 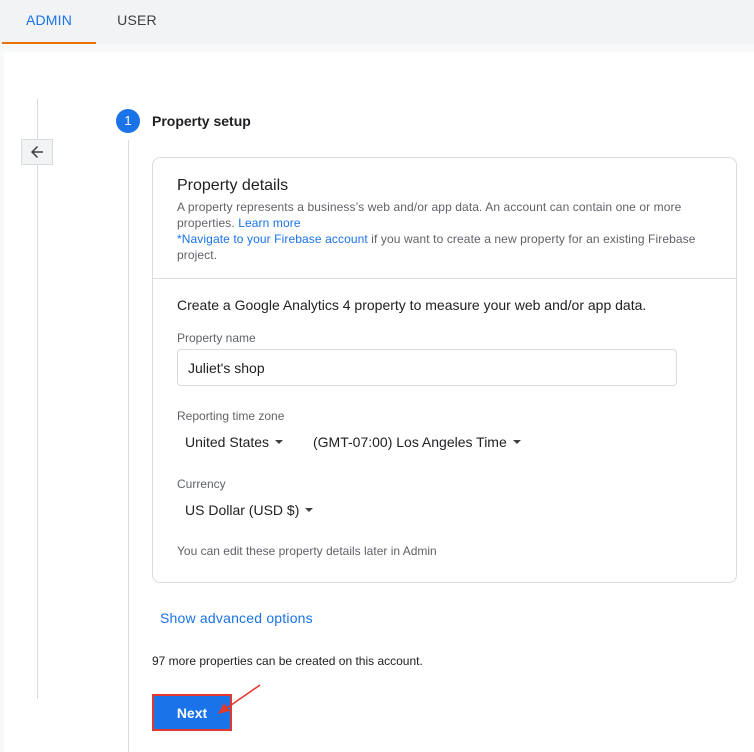 What do you see at coordinates (216, 338) in the screenshot?
I see `property-name-label: Property name` at bounding box center [216, 338].